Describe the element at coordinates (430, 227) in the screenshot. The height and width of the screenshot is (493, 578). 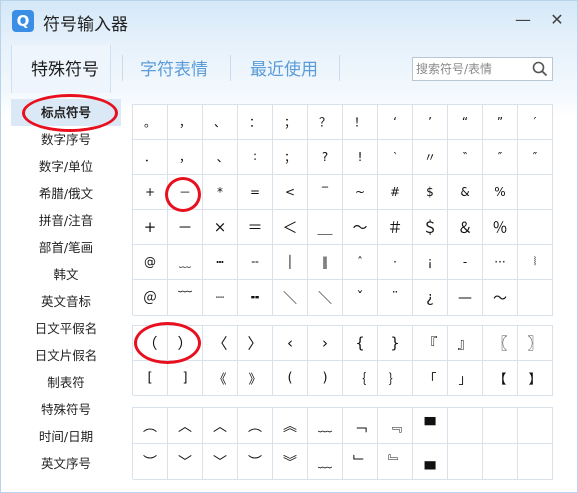
I see `symbol-cell: ＄` at that location.